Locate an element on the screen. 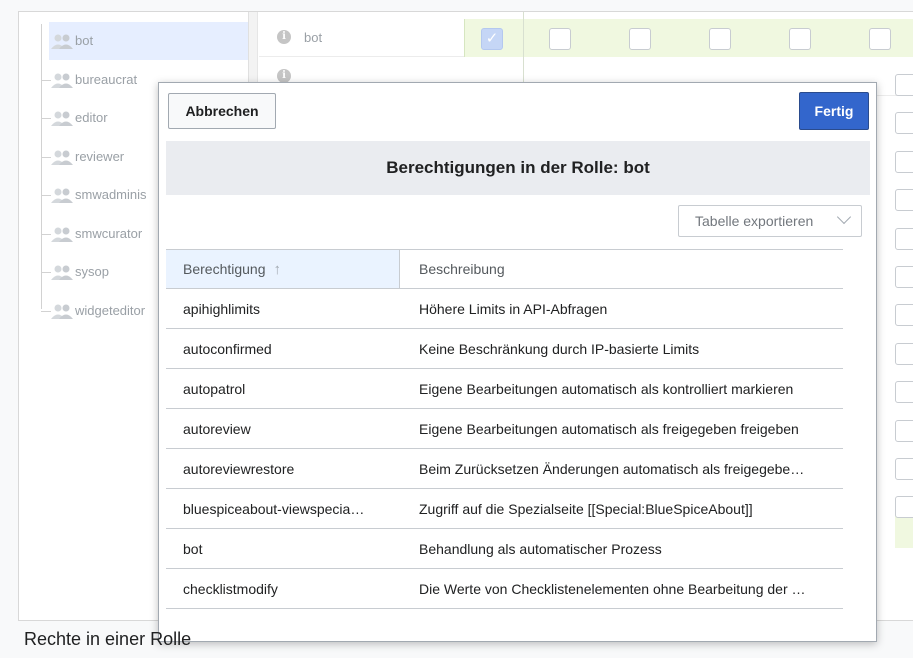  tree-item-label: sysop is located at coordinates (92, 271).